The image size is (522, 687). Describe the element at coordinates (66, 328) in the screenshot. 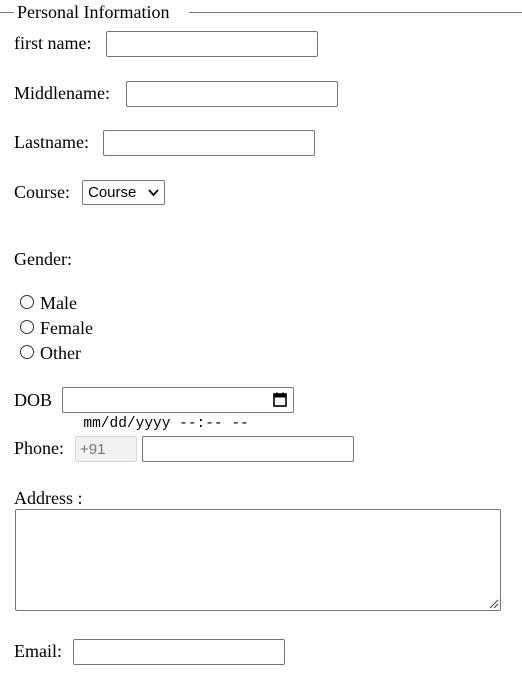

I see `gender-label-female: Female` at that location.